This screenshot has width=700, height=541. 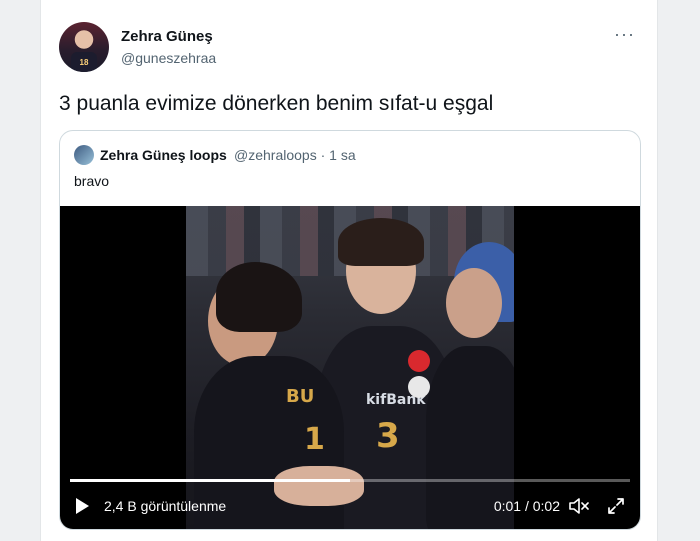 I want to click on jersey-left-name: BU, so click(x=300, y=396).